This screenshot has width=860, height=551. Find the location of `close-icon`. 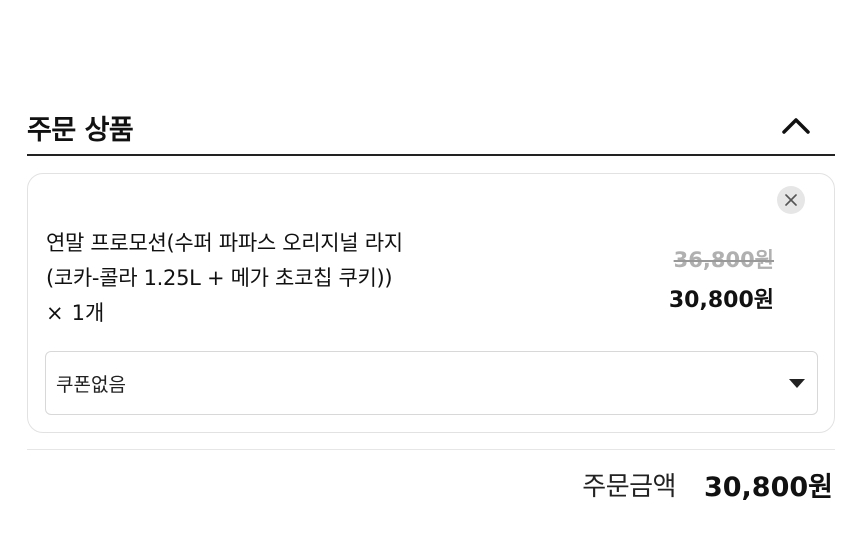

close-icon is located at coordinates (791, 200).